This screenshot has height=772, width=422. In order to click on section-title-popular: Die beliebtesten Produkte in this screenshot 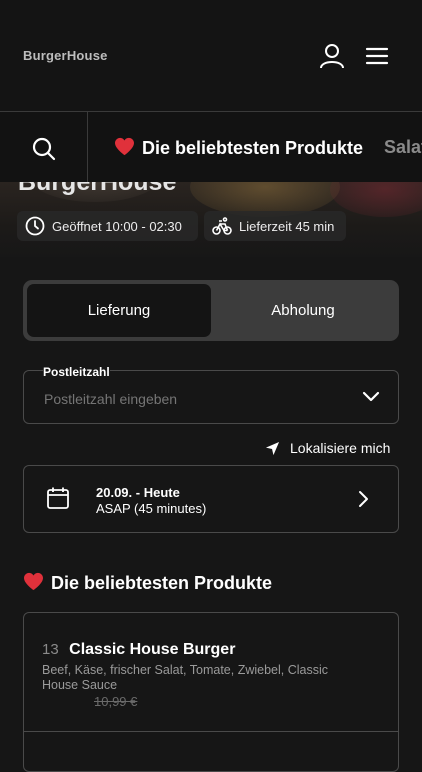, I will do `click(147, 583)`.